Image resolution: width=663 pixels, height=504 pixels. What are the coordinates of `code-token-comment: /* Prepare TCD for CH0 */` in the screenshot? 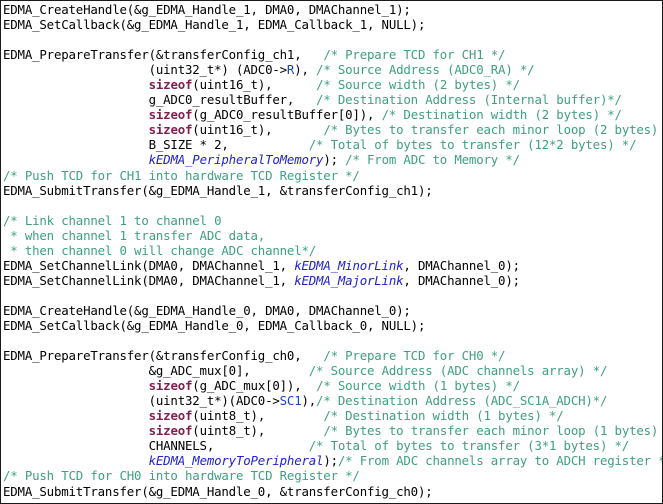 It's located at (414, 356).